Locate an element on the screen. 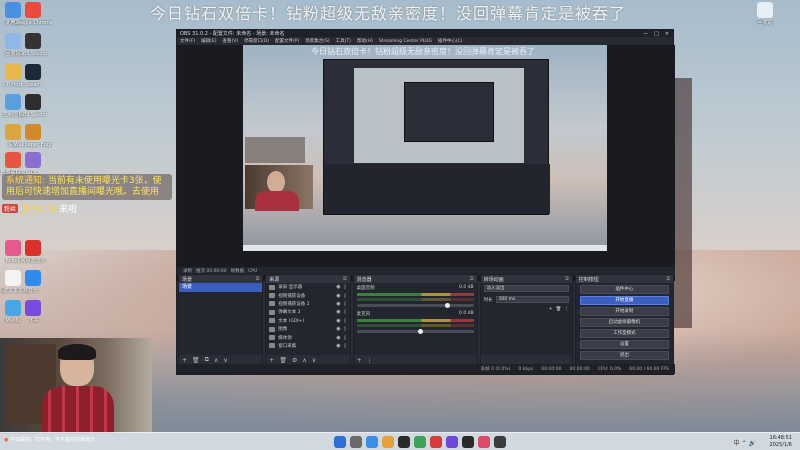 The image size is (800, 450). menu-item: 插件中心(C) is located at coordinates (450, 41).